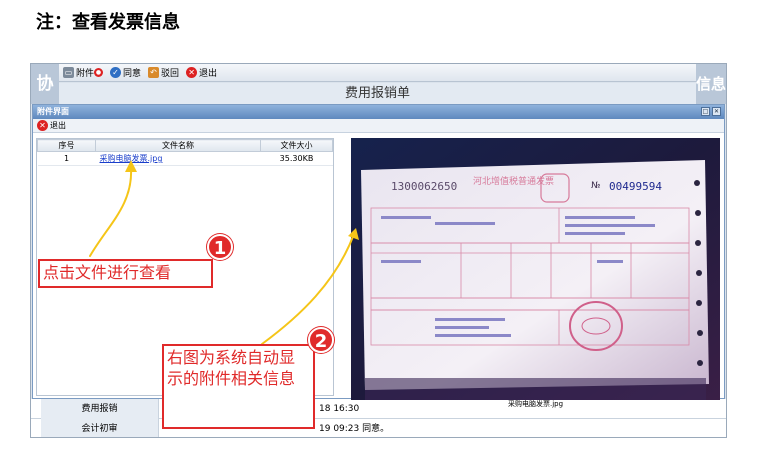 Image resolution: width=757 pixels, height=449 pixels. Describe the element at coordinates (53, 111) in the screenshot. I see `dialog-title: 附件界面` at that location.